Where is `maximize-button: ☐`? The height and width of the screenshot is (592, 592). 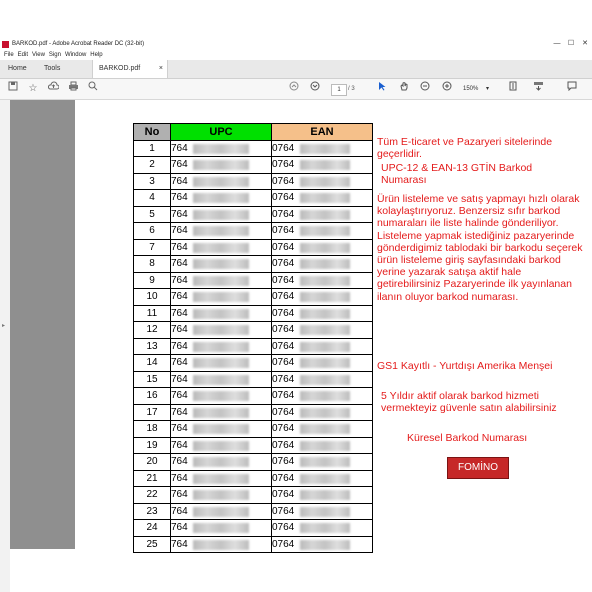
maximize-button: ☐ is located at coordinates (571, 44).